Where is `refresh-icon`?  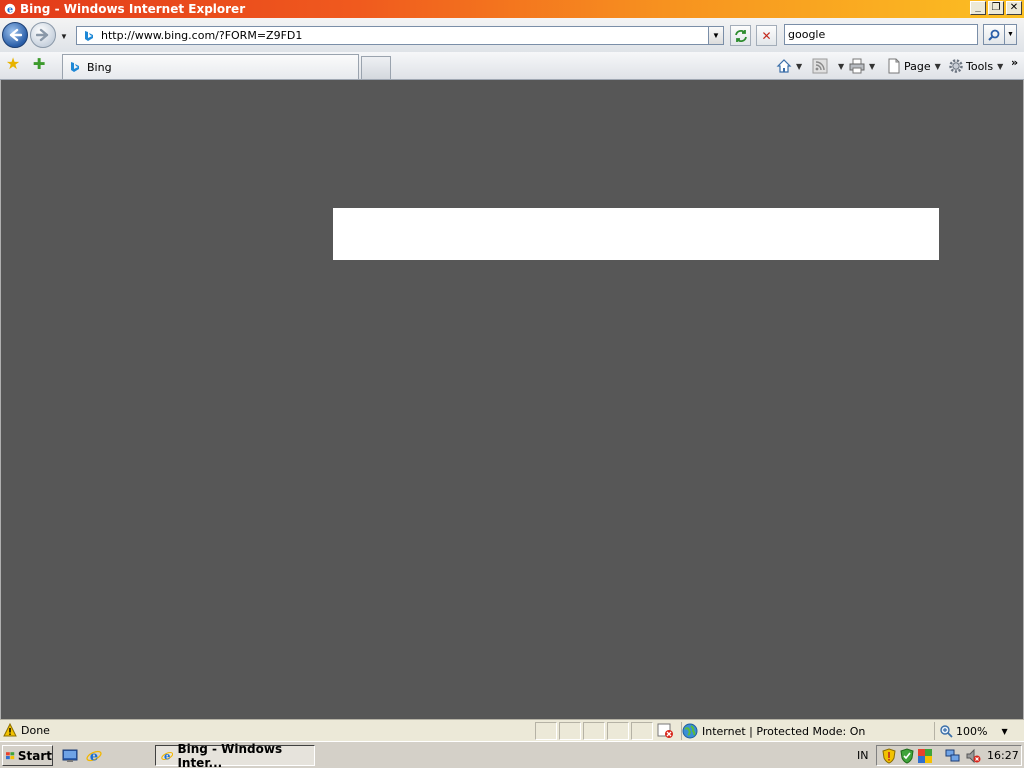 refresh-icon is located at coordinates (740, 35).